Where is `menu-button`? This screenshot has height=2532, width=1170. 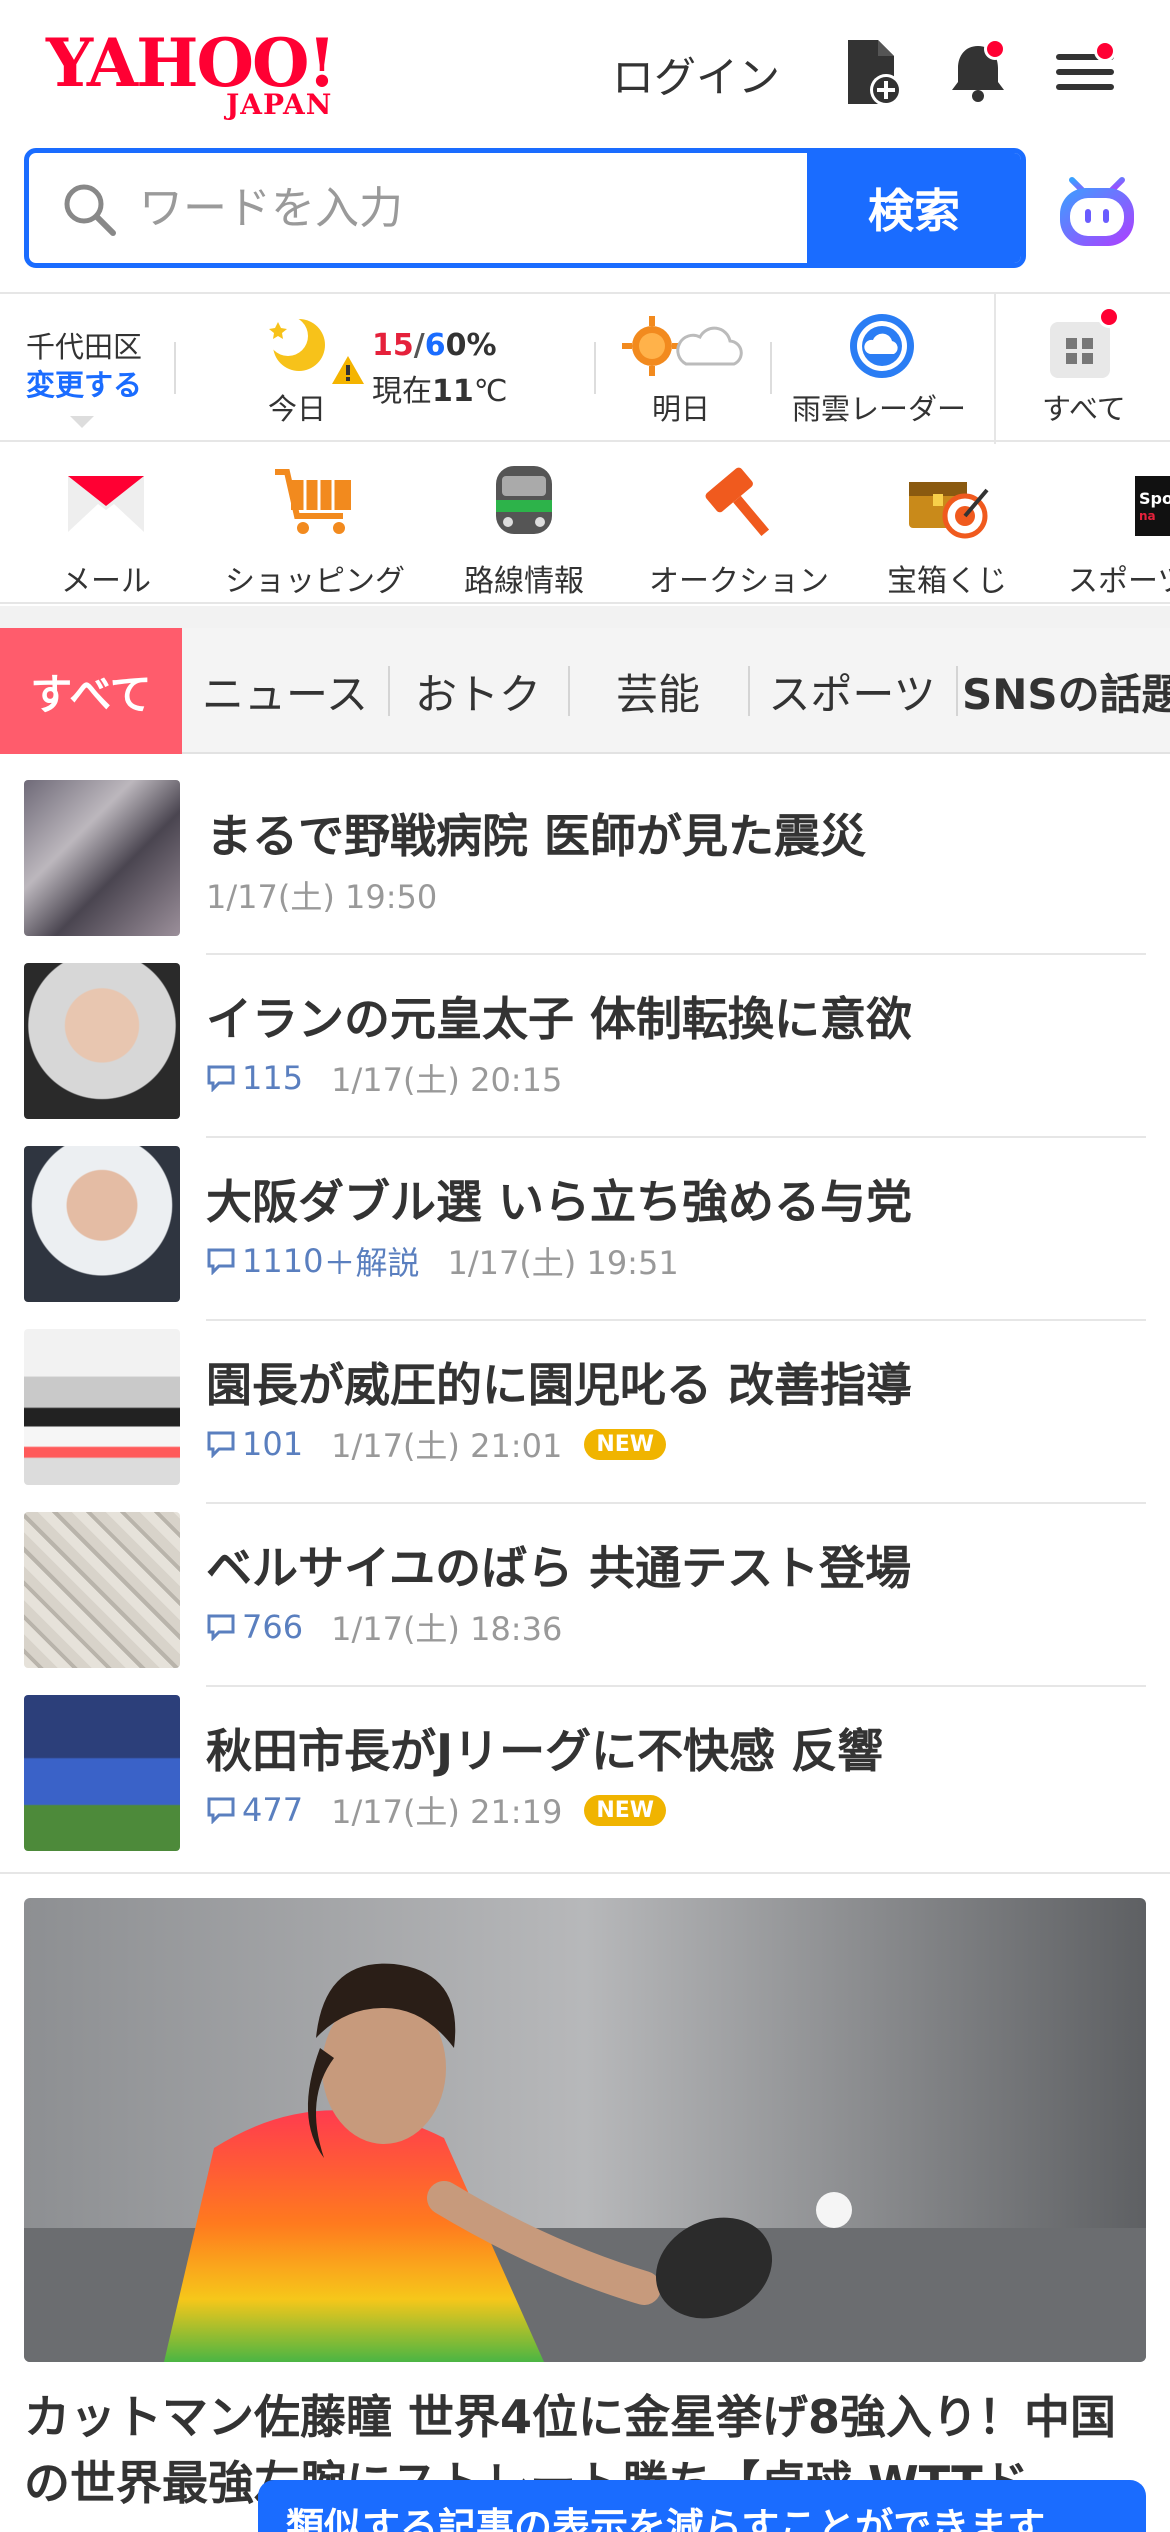
menu-button is located at coordinates (1086, 72).